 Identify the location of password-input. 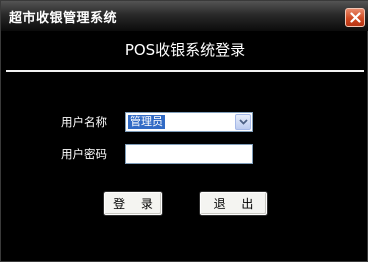
(189, 154).